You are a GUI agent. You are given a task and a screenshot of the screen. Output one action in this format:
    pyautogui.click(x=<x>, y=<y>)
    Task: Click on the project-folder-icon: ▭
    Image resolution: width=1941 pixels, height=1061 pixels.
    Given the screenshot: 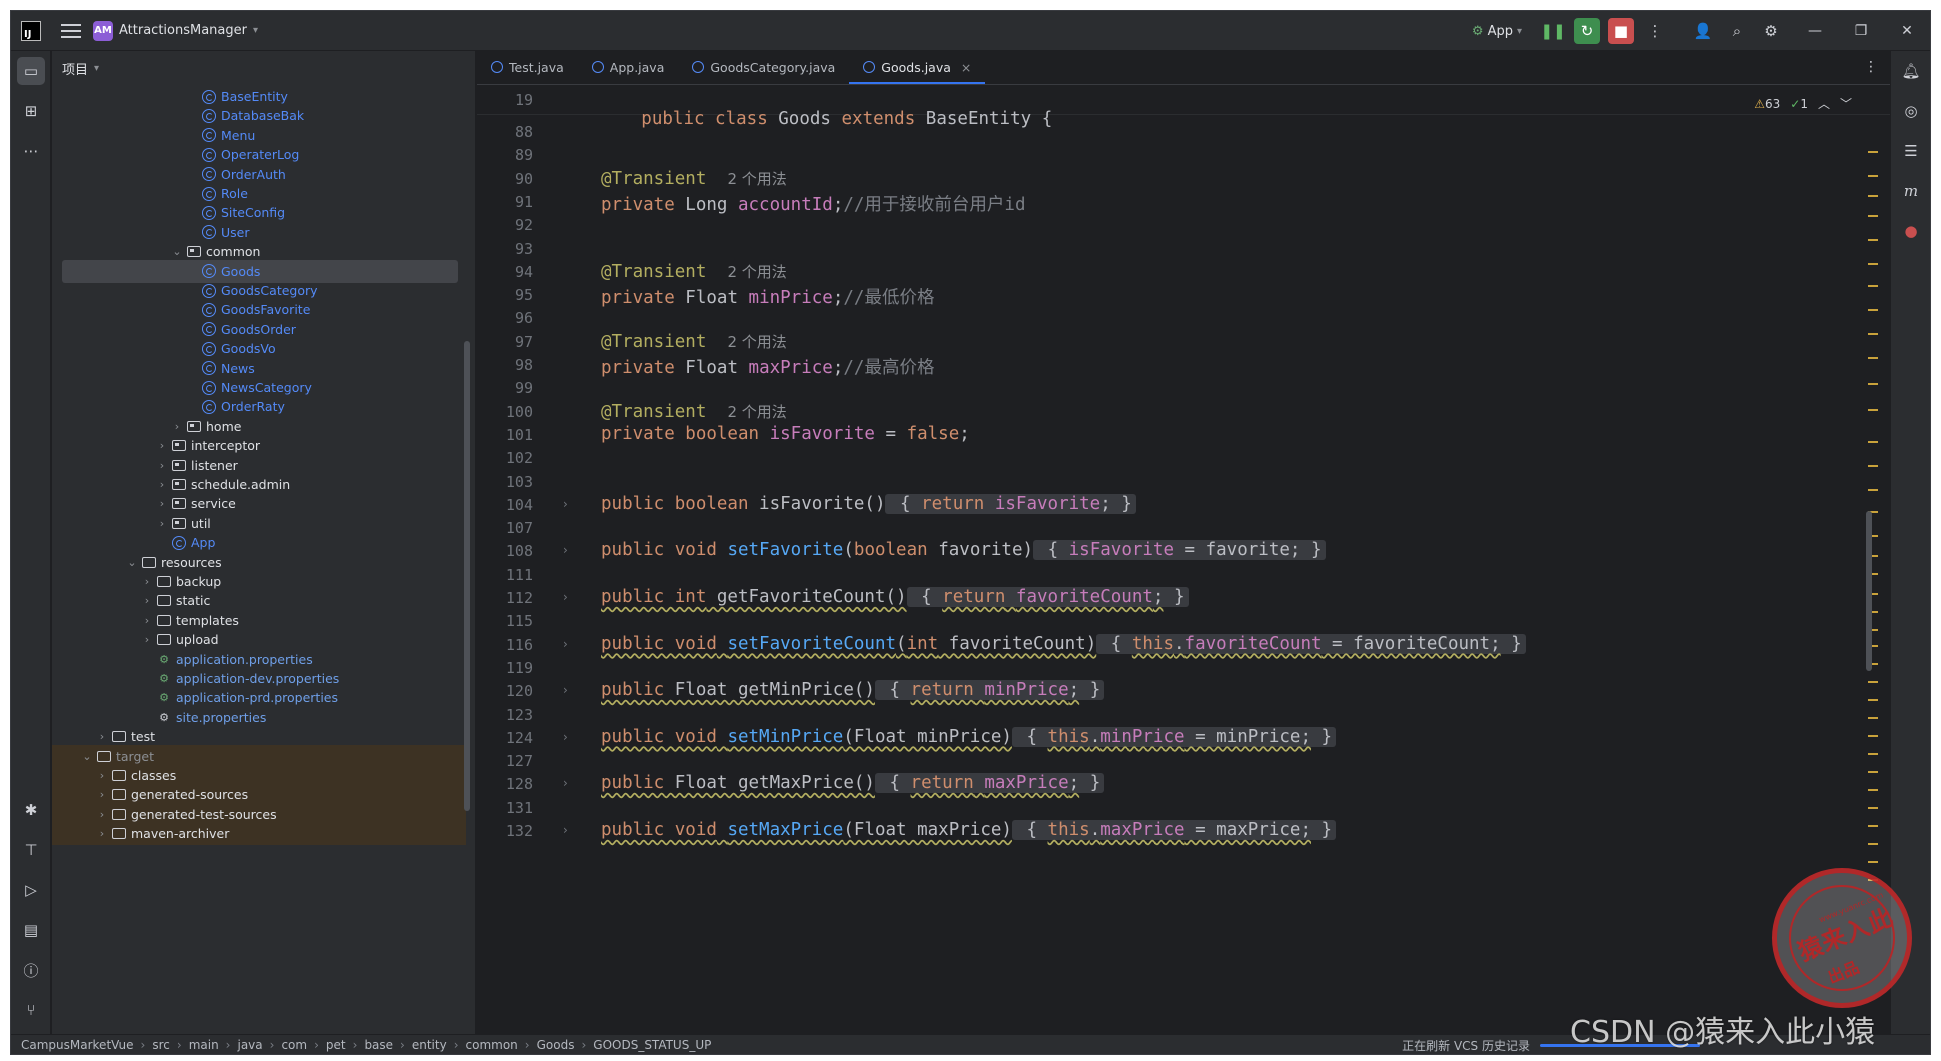 What is the action you would take?
    pyautogui.click(x=31, y=71)
    